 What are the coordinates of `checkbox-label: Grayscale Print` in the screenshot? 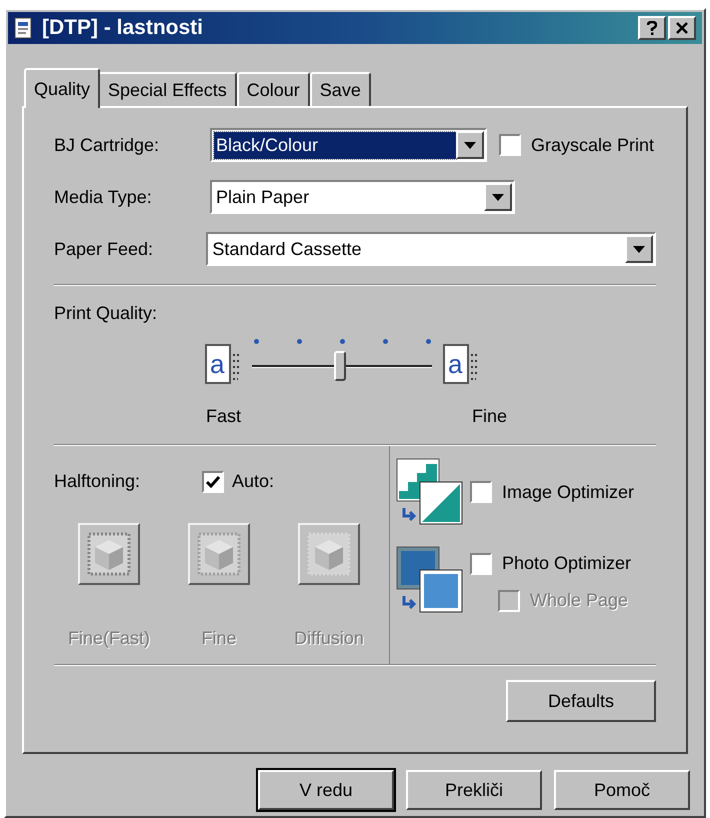 It's located at (592, 145).